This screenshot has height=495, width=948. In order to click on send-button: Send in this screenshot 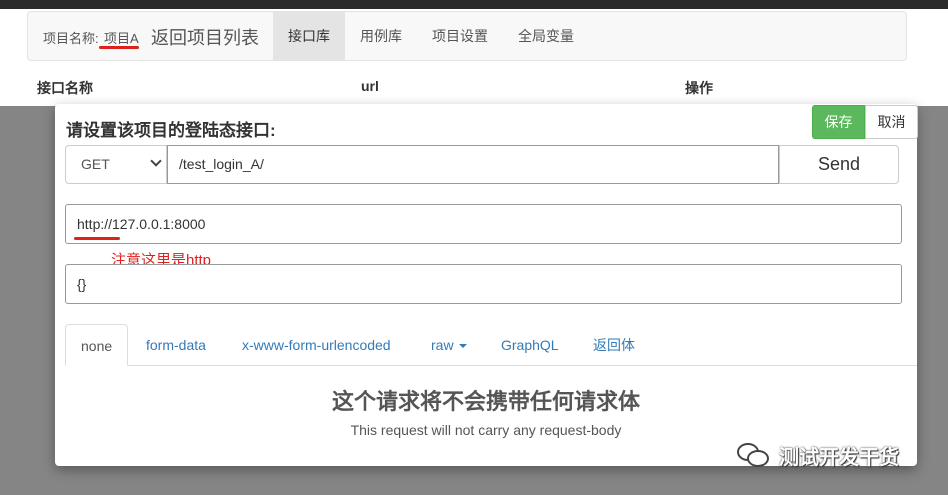, I will do `click(839, 164)`.